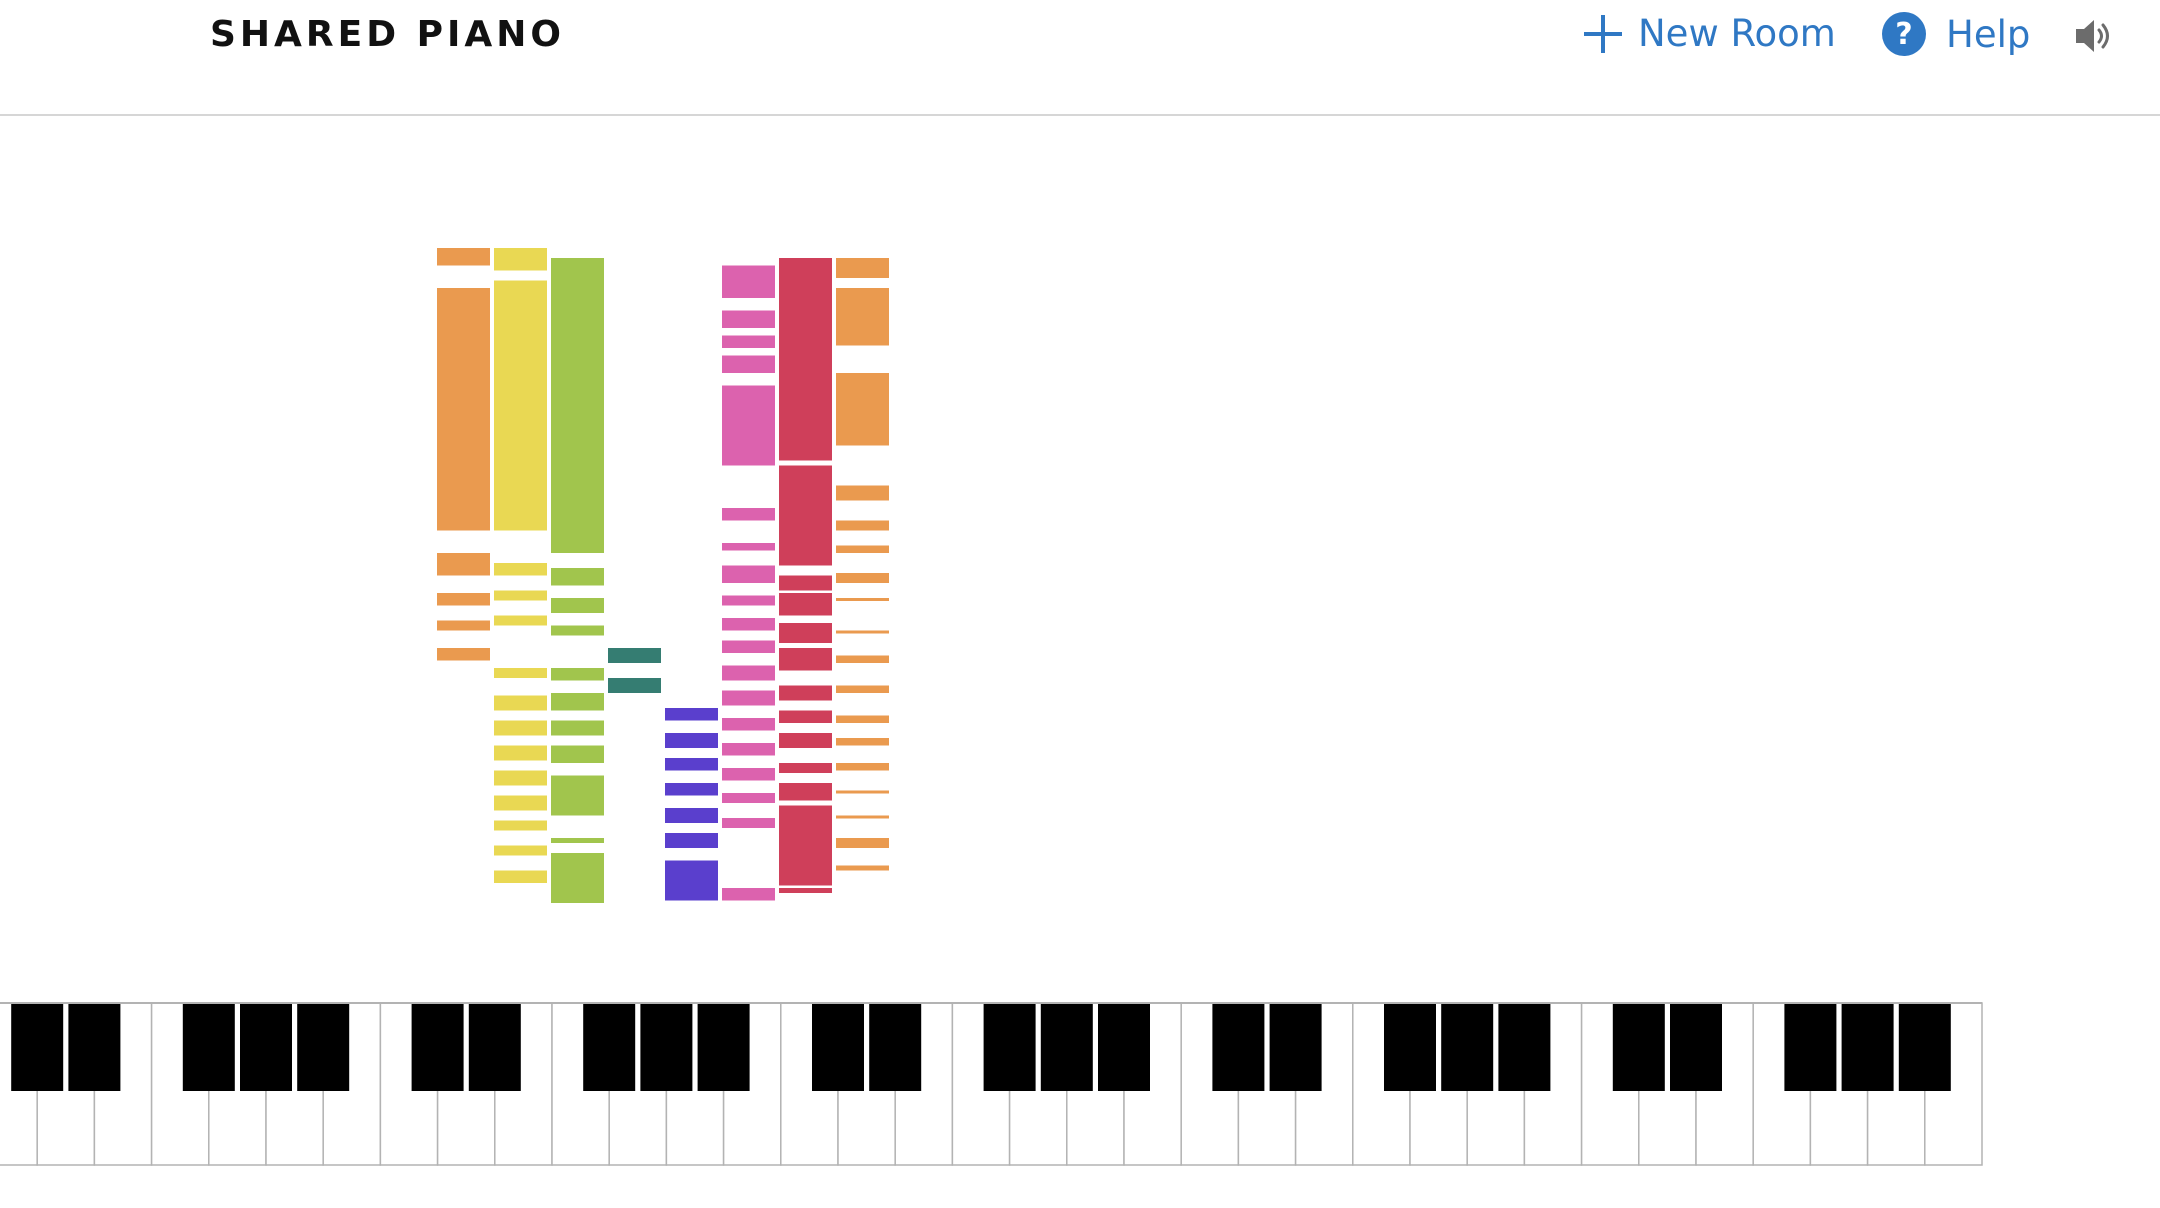  I want to click on top-bar: SHARED PIANO New Room ? Help, so click(1080, 58).